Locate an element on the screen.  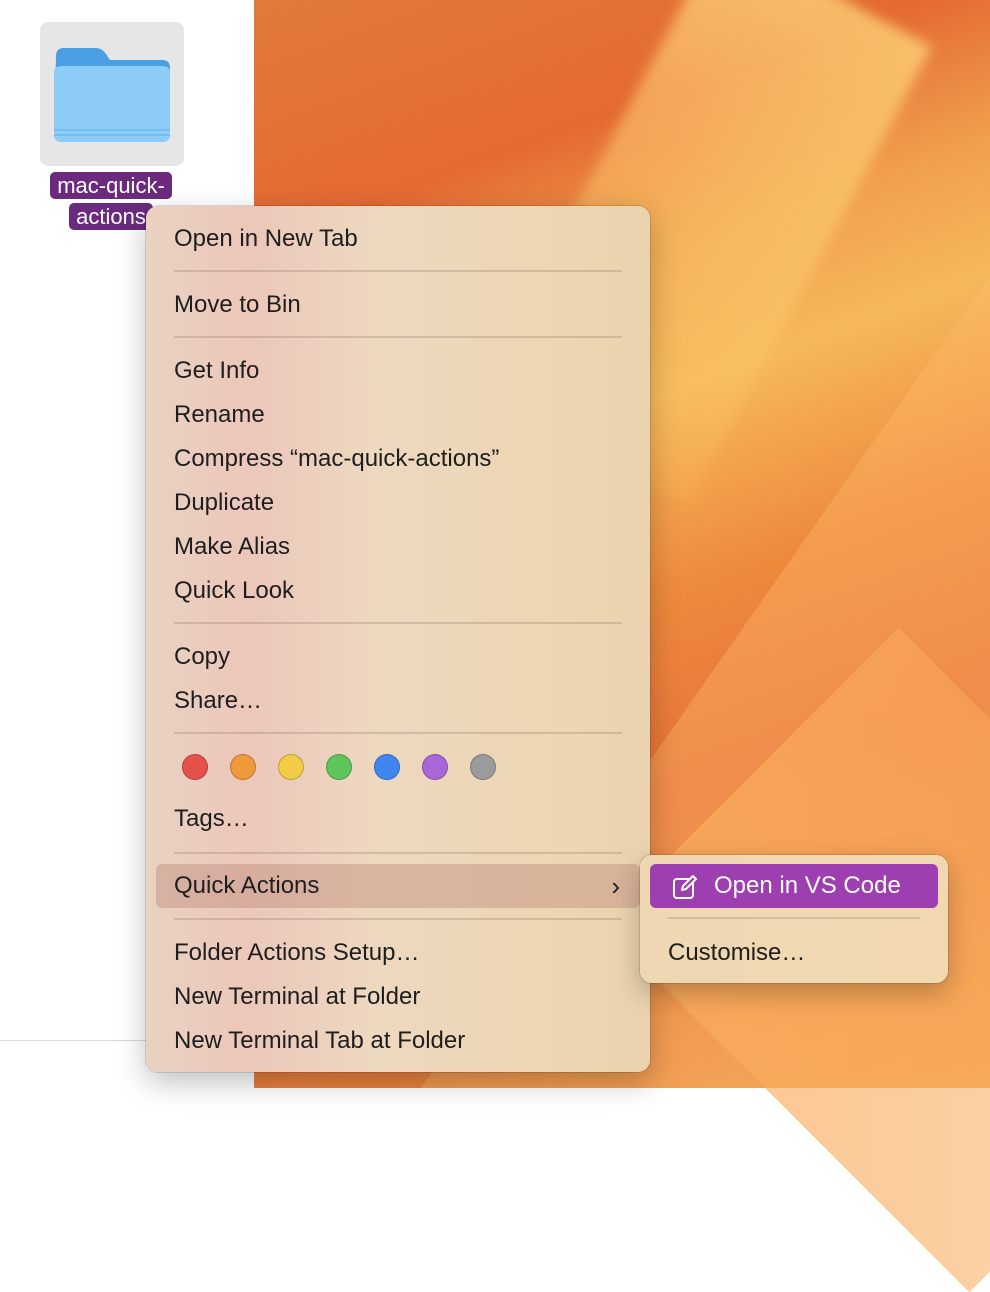
tag-blue is located at coordinates (387, 767).